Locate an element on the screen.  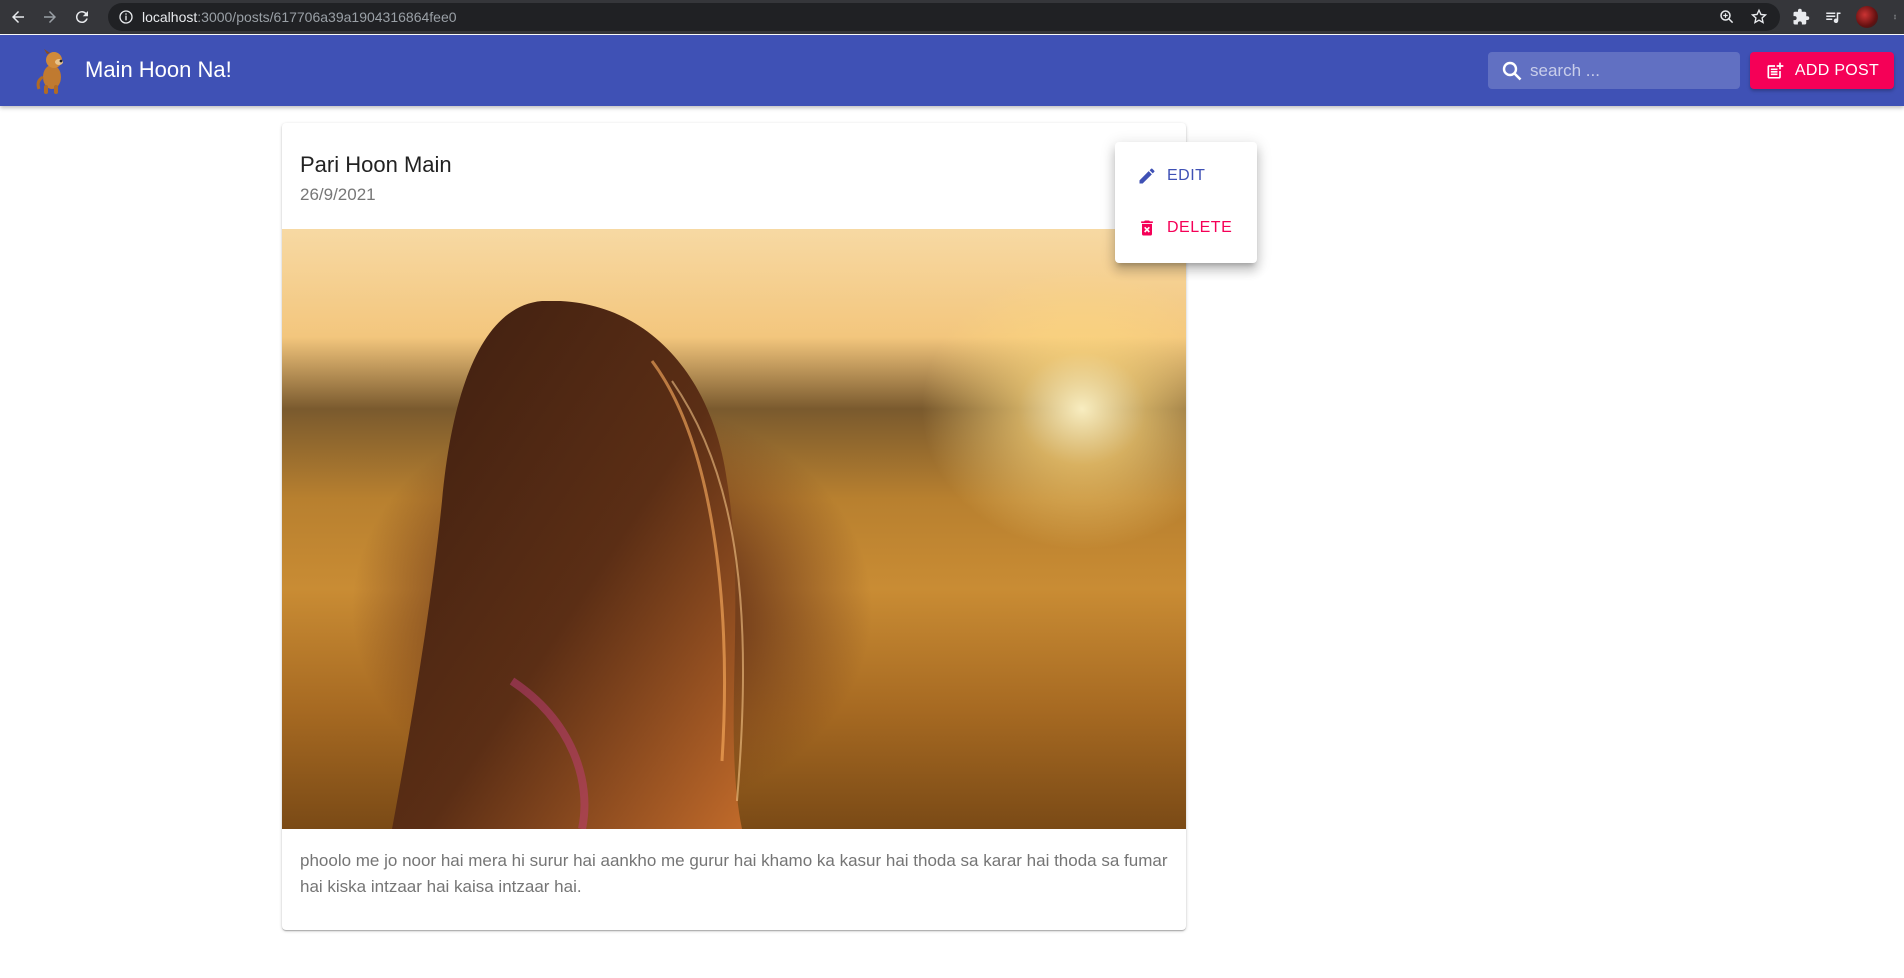
reload-icon is located at coordinates (81, 17).